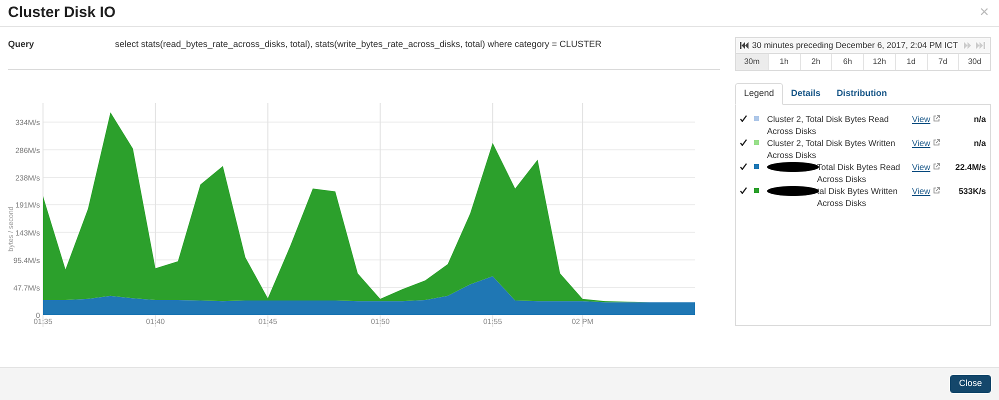 This screenshot has width=999, height=400. I want to click on tab: Details, so click(806, 94).